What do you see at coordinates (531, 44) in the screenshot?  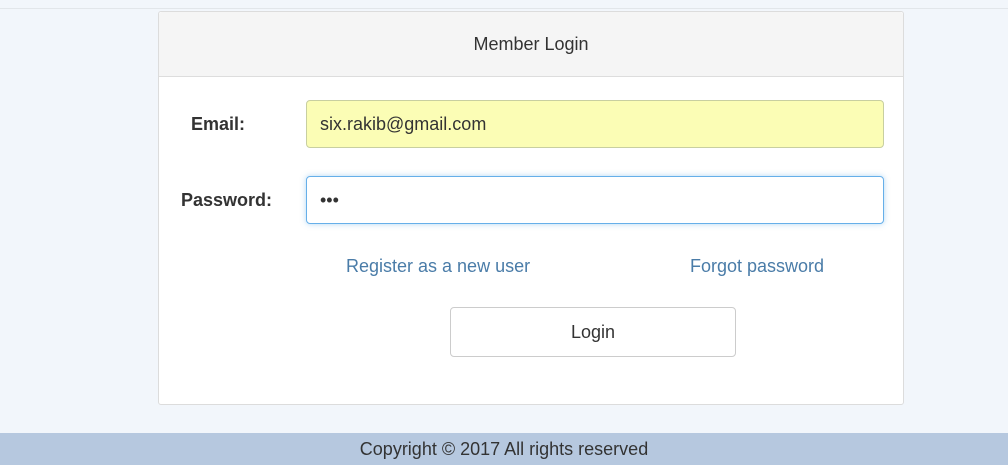 I see `panel-title: Member Login` at bounding box center [531, 44].